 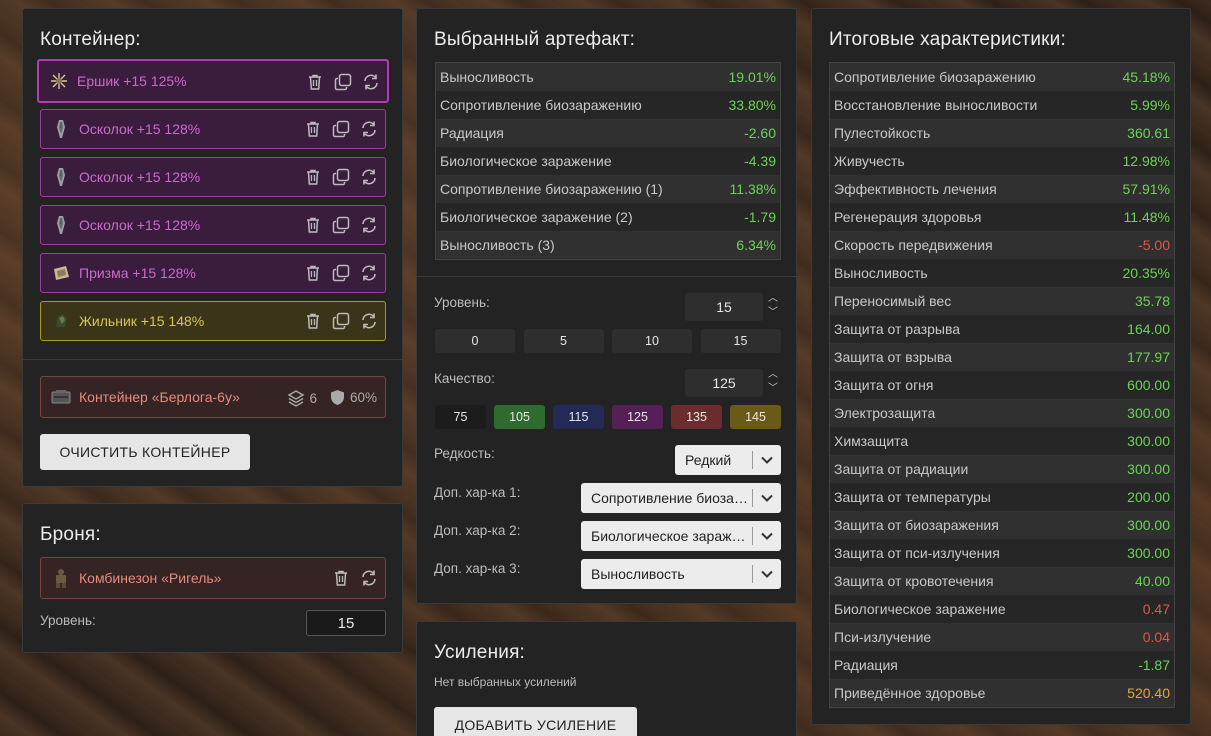 I want to click on armor-item: Комбинезон «Ригель», so click(x=213, y=578).